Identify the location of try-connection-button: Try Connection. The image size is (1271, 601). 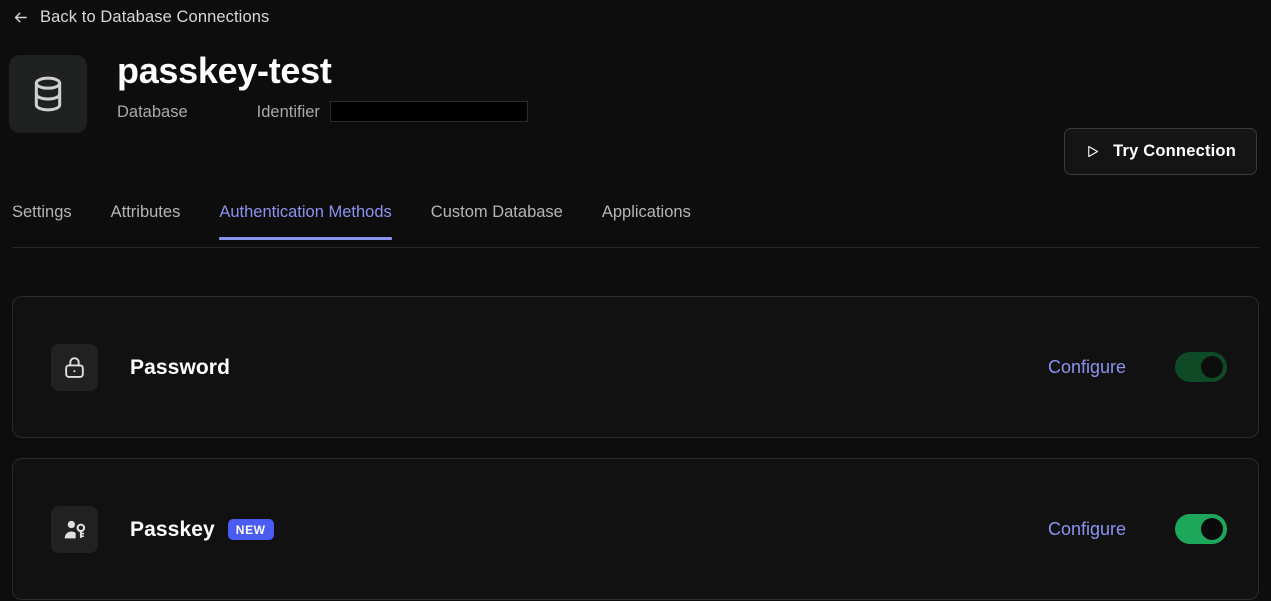
(1160, 151).